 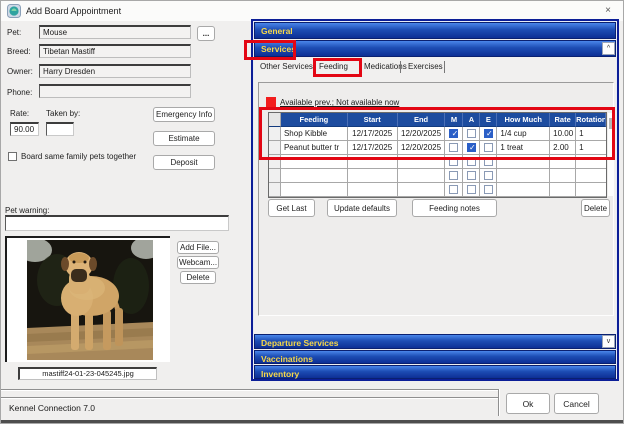 What do you see at coordinates (435, 357) in the screenshot?
I see `section-vaccinations: Vaccinations` at bounding box center [435, 357].